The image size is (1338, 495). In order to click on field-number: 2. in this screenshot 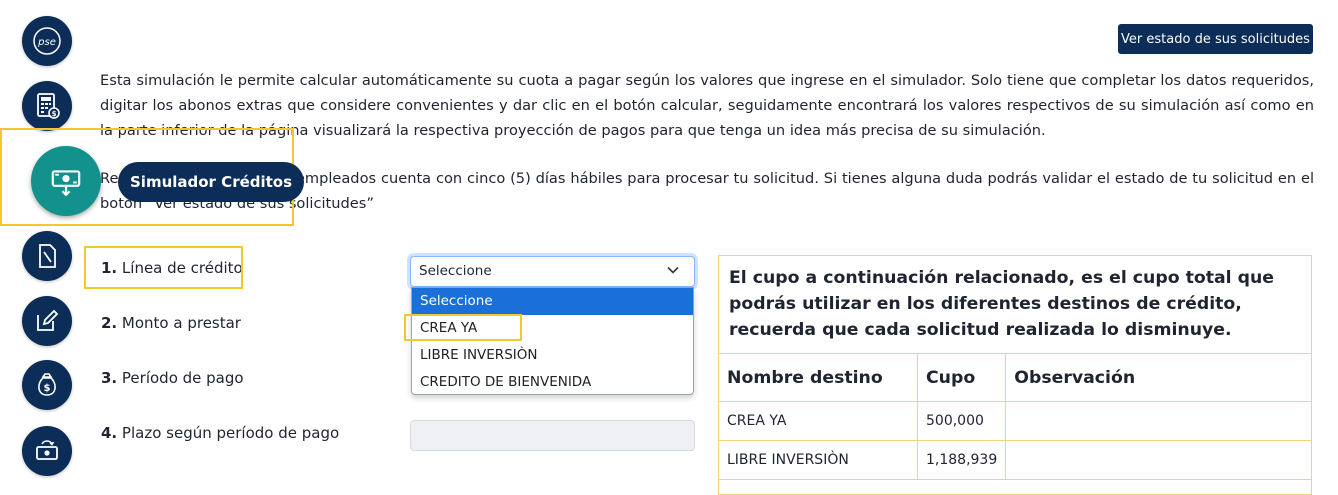, I will do `click(109, 323)`.